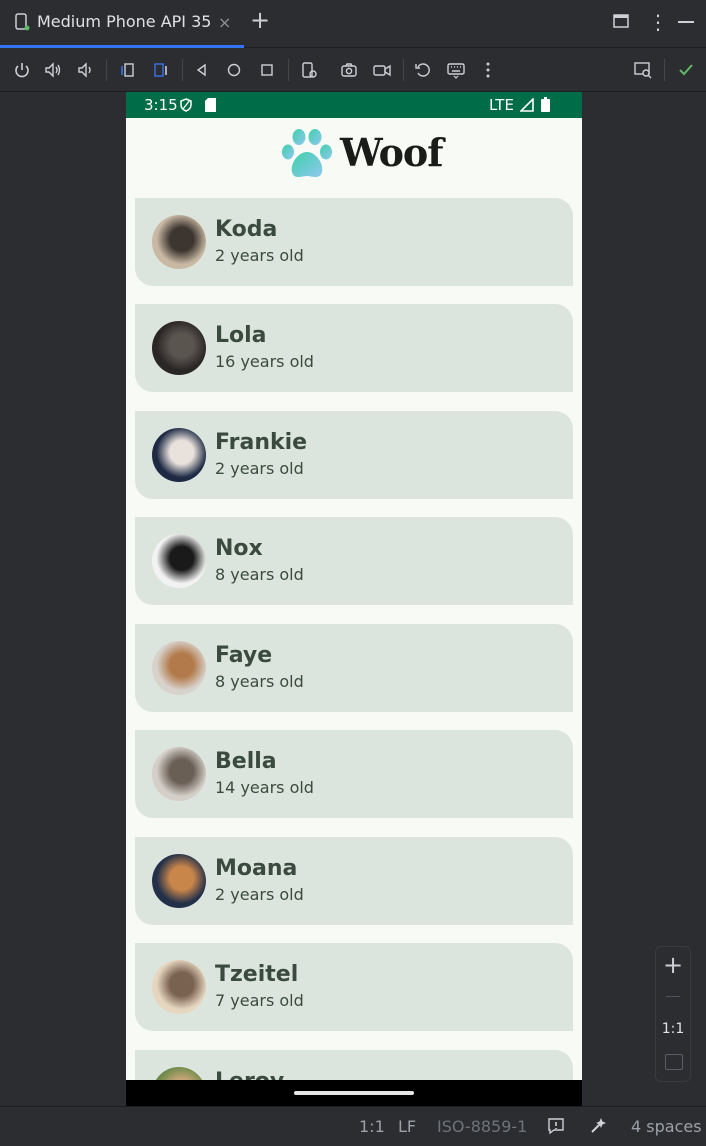 The image size is (706, 1146). Describe the element at coordinates (239, 548) in the screenshot. I see `dog-name: Nox` at that location.